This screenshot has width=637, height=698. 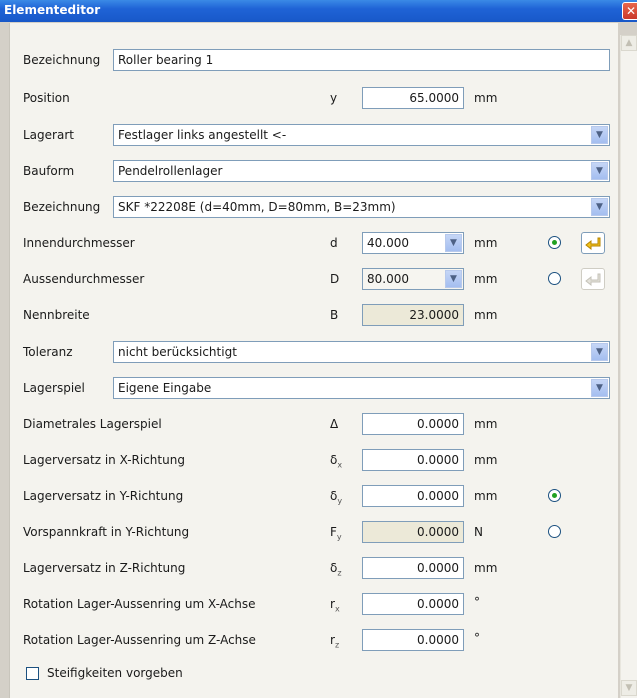 What do you see at coordinates (32, 673) in the screenshot?
I see `steifigkeiten-checkbox` at bounding box center [32, 673].